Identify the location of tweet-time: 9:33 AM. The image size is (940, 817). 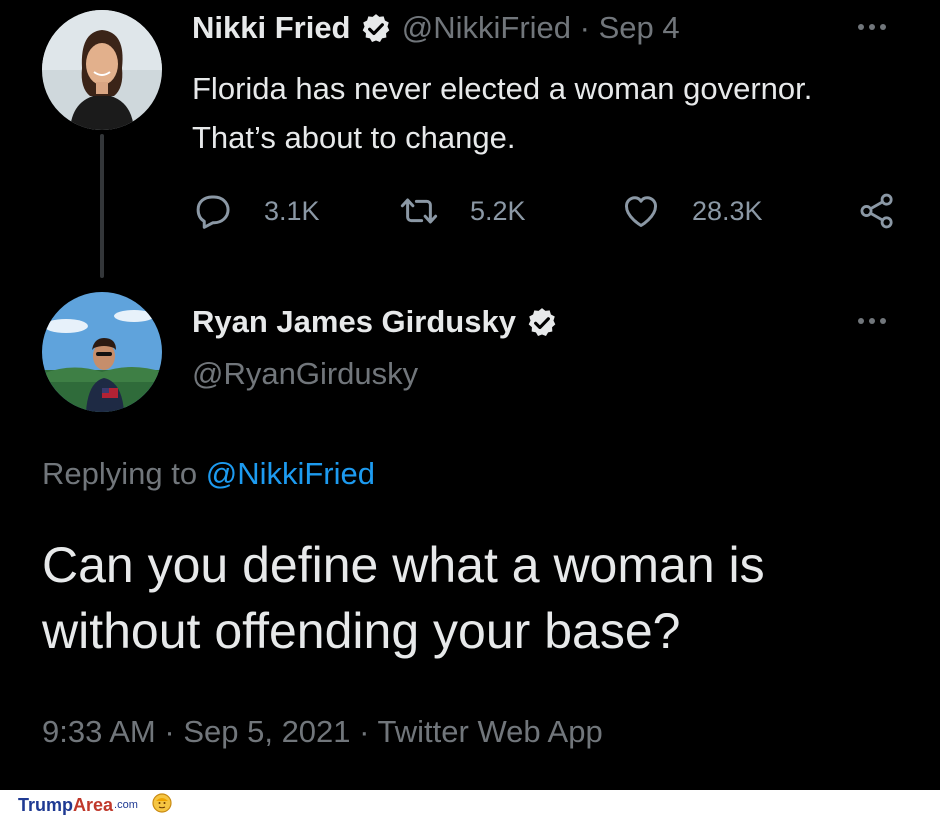
(99, 731).